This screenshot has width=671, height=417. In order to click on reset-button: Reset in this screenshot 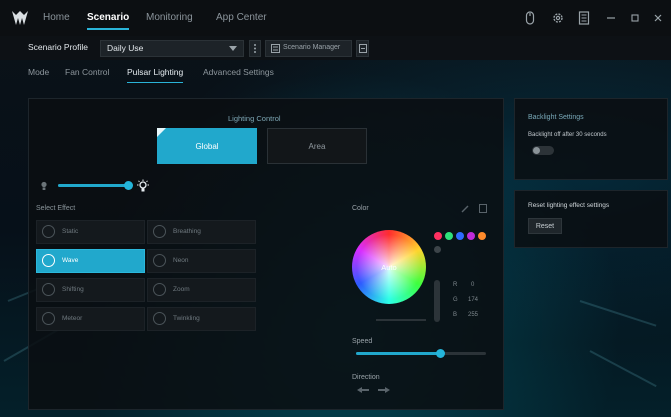, I will do `click(545, 226)`.